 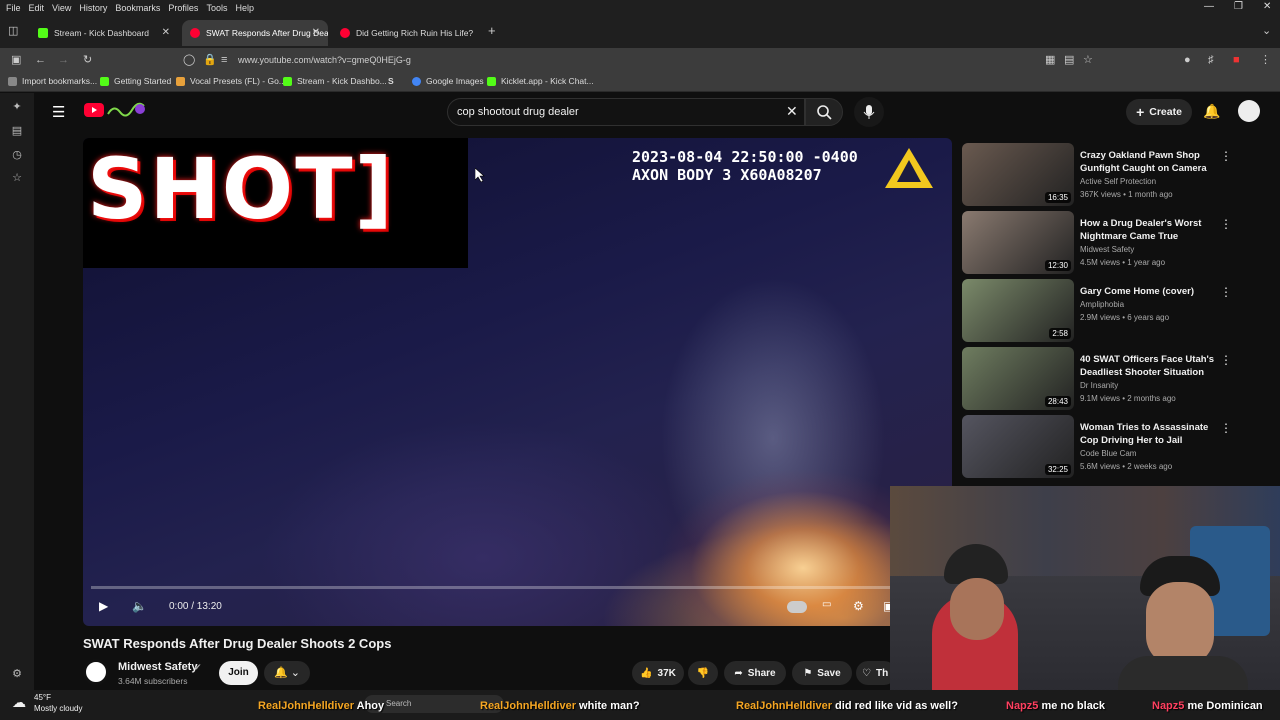 I want to click on like-button: 👍 37K, so click(x=658, y=673).